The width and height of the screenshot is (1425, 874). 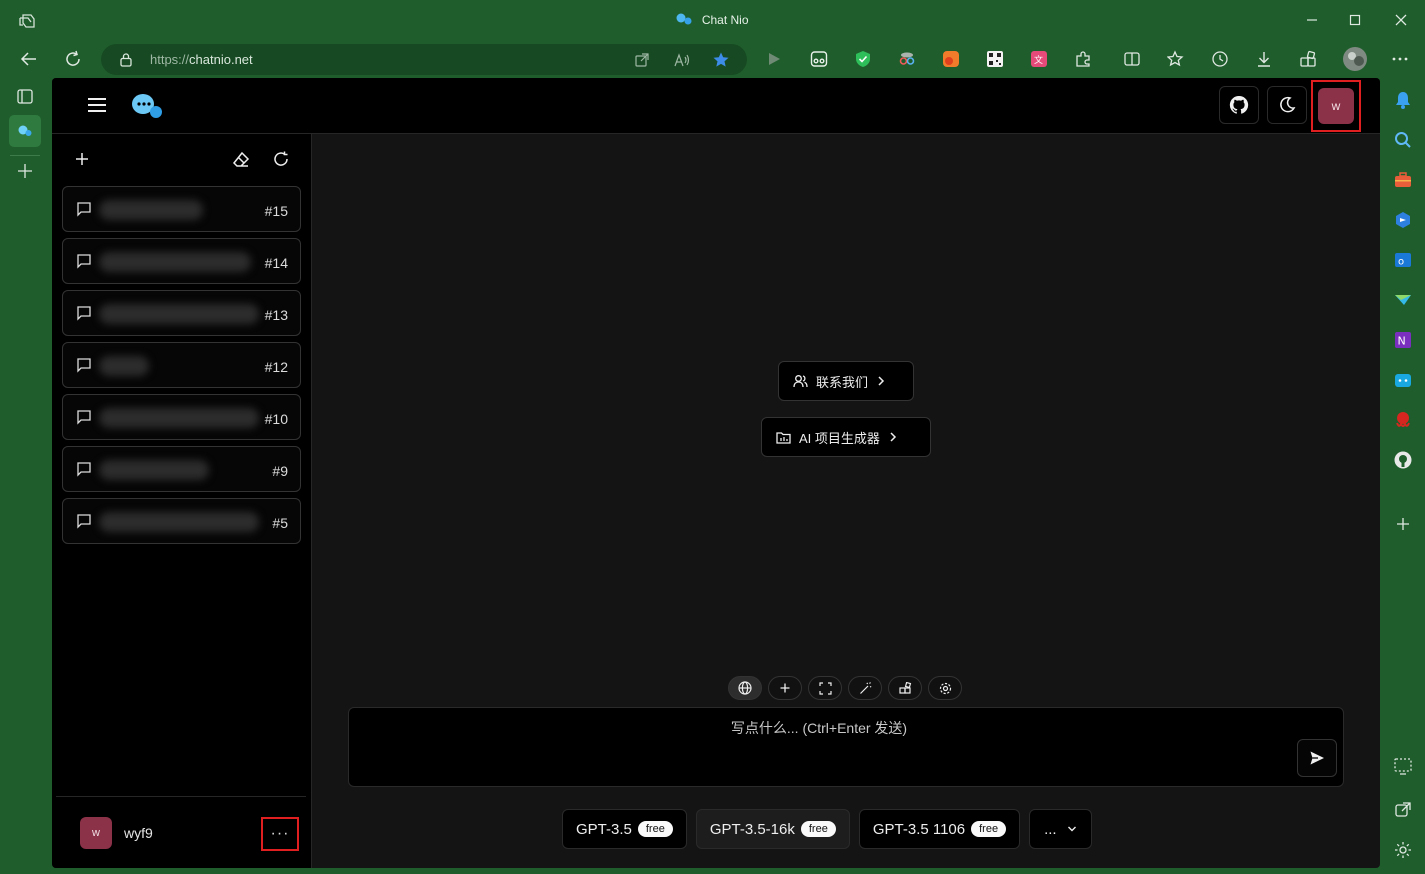 I want to click on github-button, so click(x=1239, y=105).